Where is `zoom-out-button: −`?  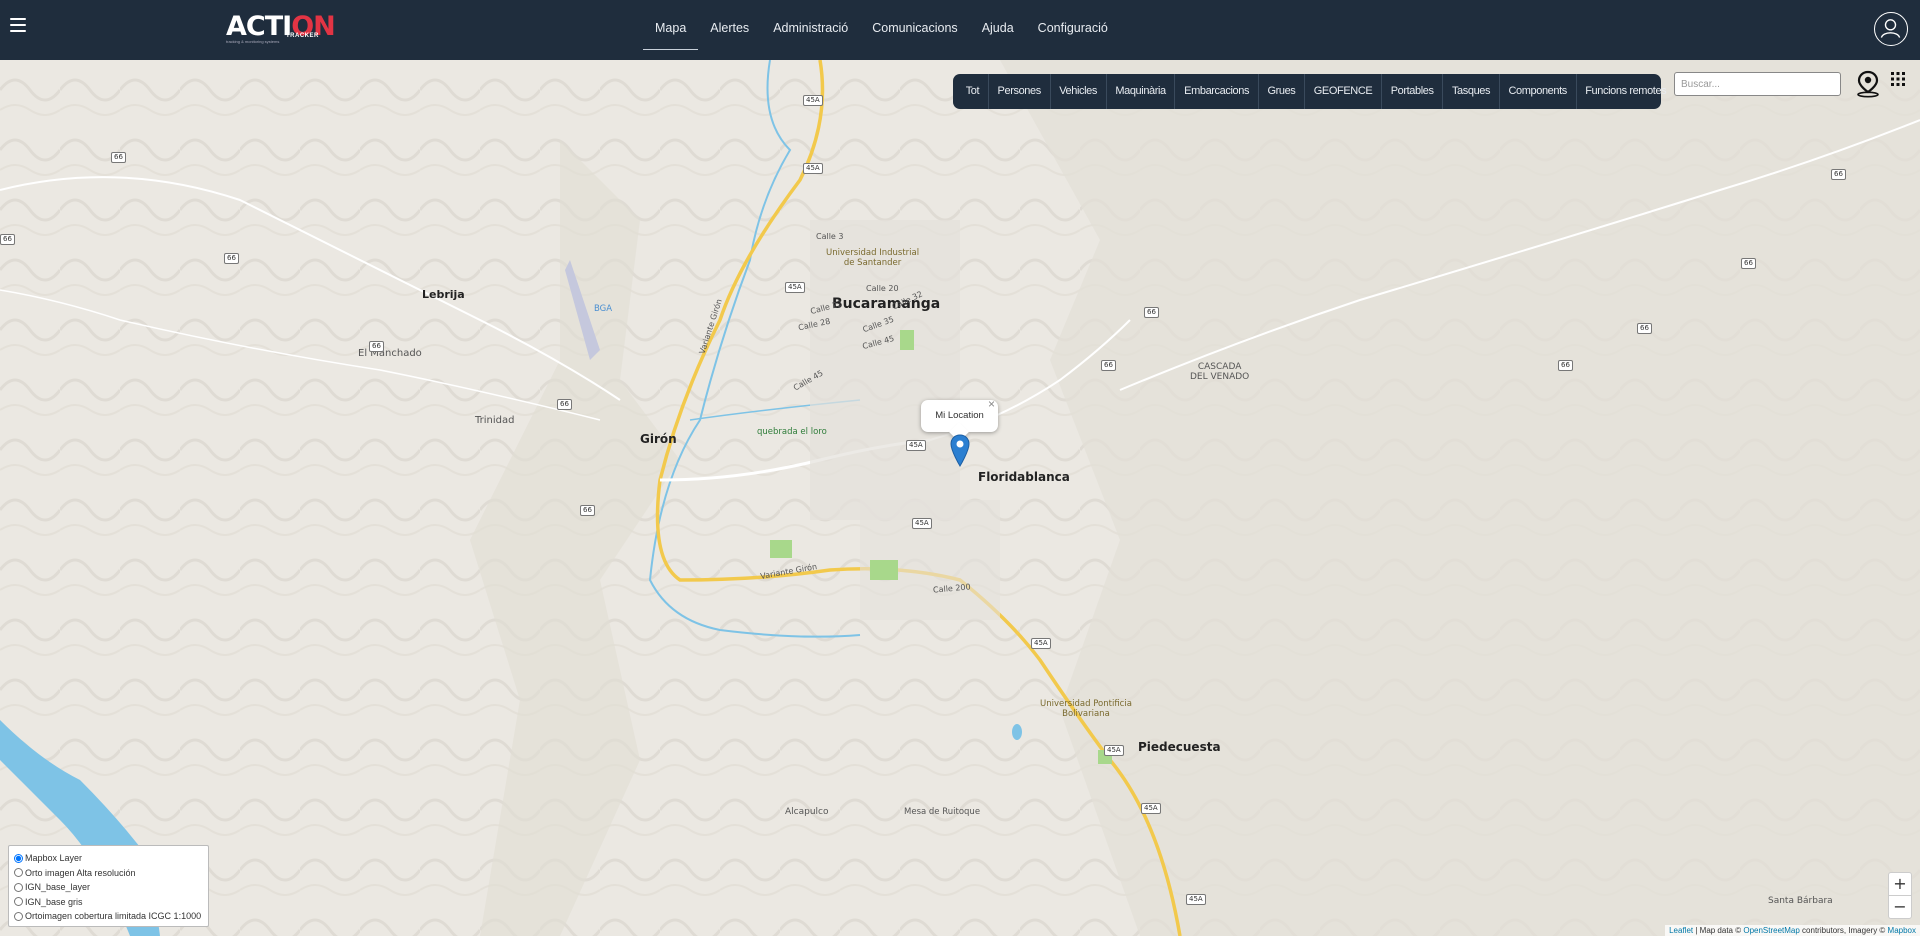 zoom-out-button: − is located at coordinates (1900, 907).